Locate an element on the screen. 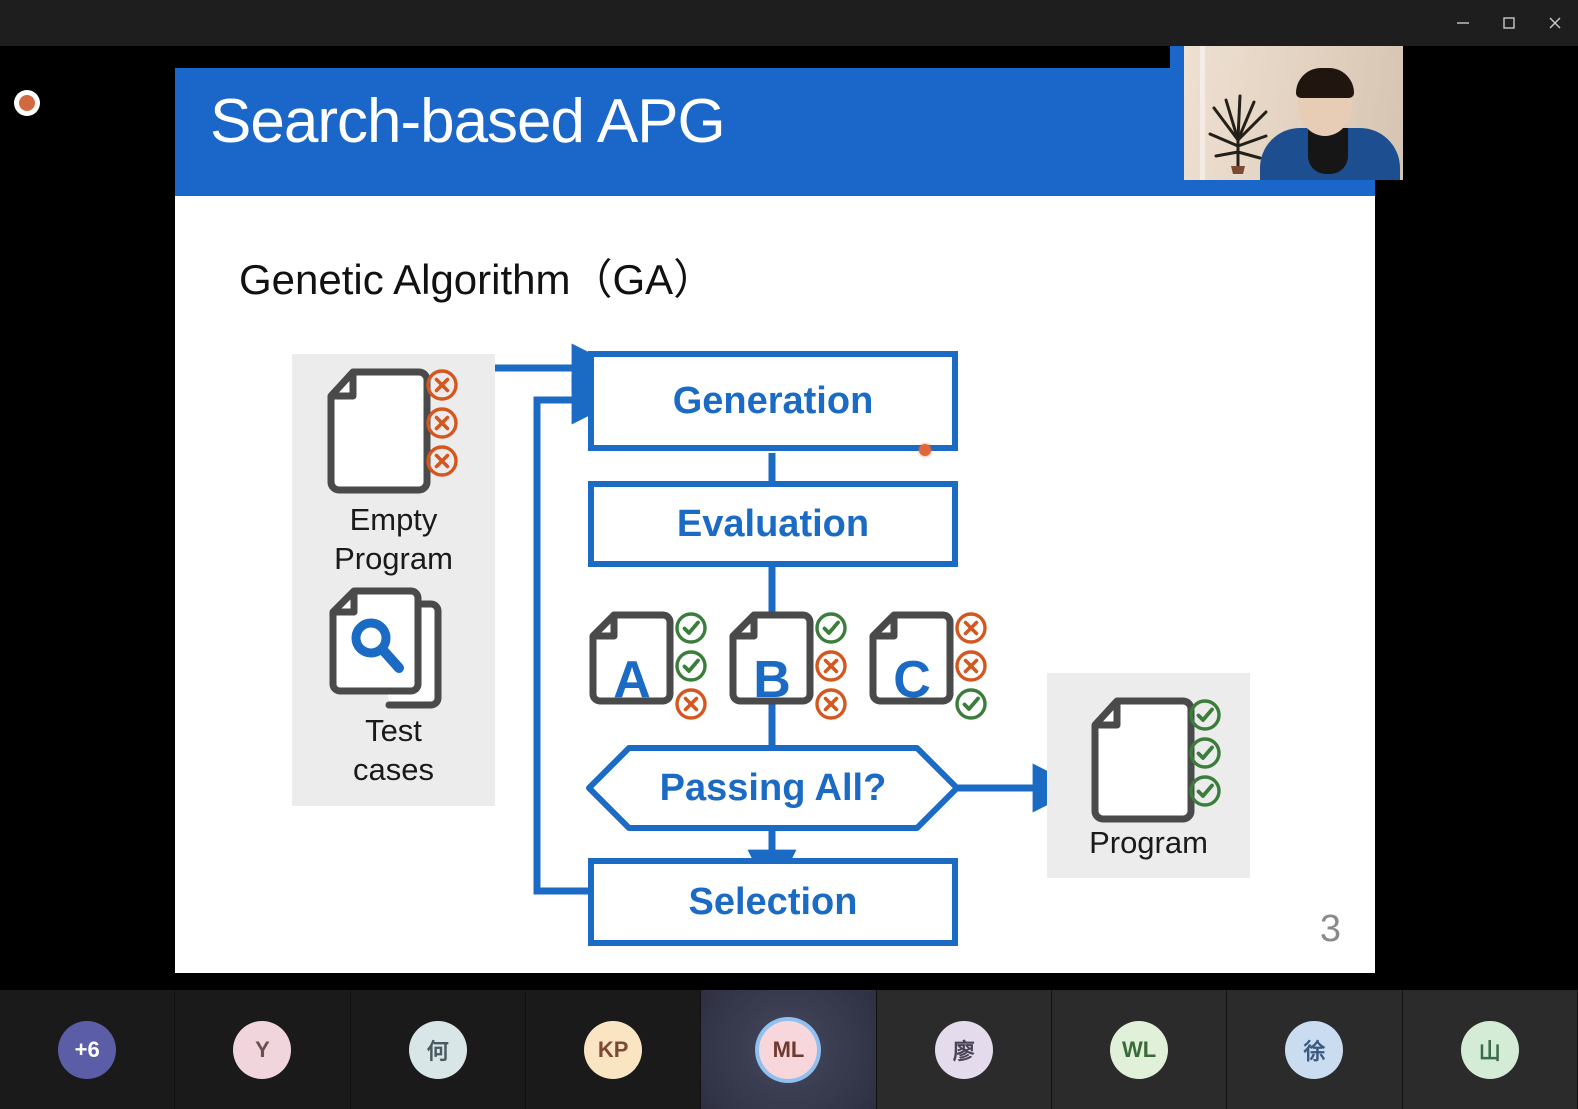  participant-tile: Y is located at coordinates (263, 1049).